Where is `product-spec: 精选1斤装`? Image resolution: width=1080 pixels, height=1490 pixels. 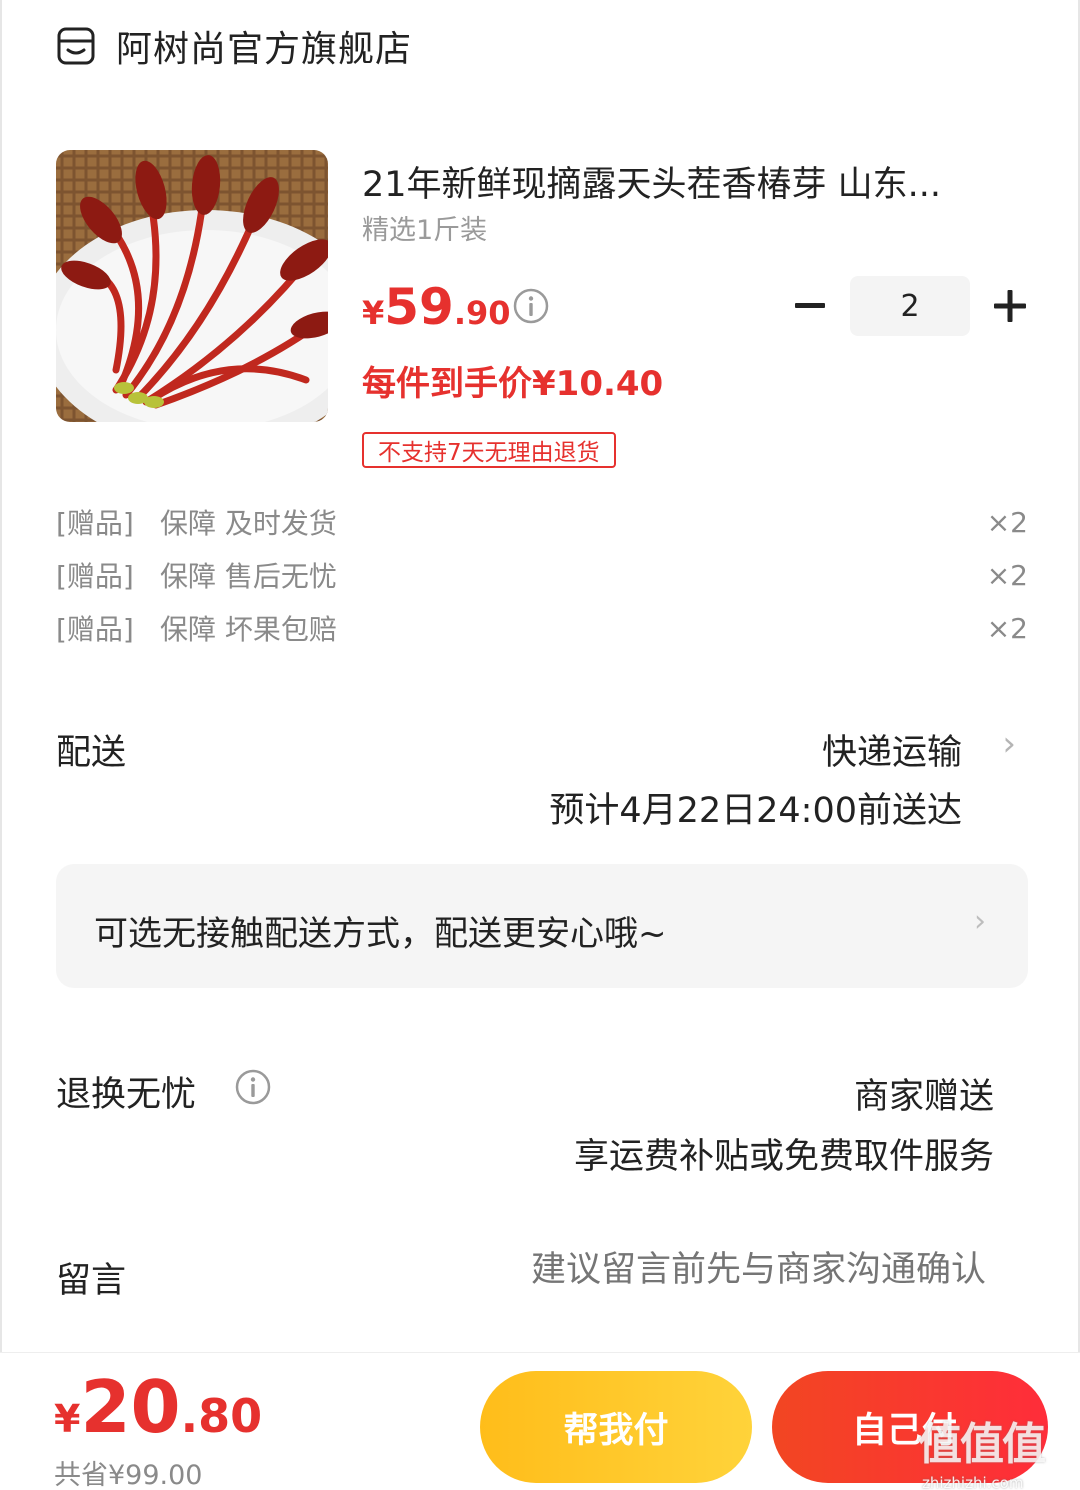
product-spec: 精选1斤装 is located at coordinates (424, 227).